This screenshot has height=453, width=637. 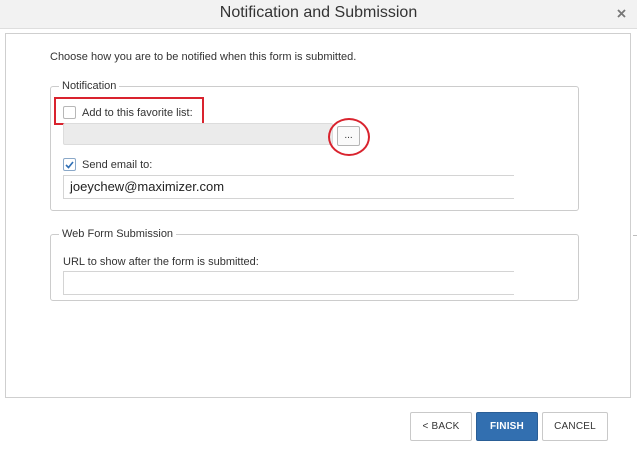 What do you see at coordinates (198, 134) in the screenshot?
I see `favorite-list-field` at bounding box center [198, 134].